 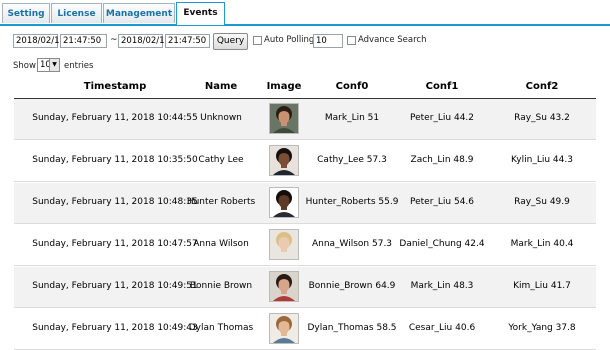 I want to click on advance-search-label: Advance Search, so click(x=392, y=40).